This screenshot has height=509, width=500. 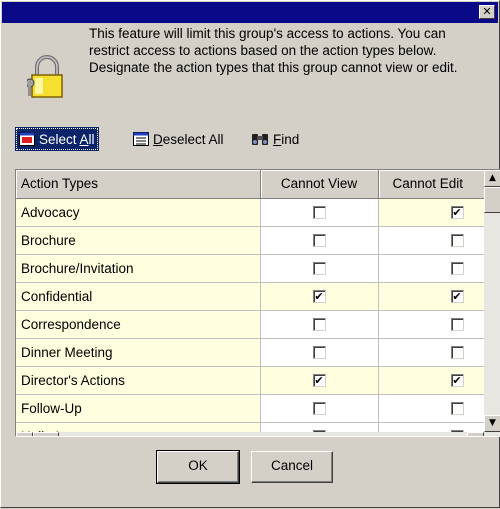 I want to click on binoculars-icon, so click(x=260, y=139).